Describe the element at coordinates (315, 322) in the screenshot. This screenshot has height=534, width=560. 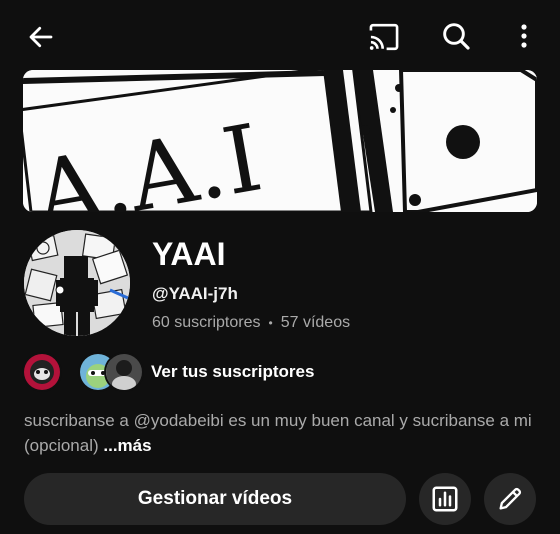
I see `video-count: 57 vídeos` at that location.